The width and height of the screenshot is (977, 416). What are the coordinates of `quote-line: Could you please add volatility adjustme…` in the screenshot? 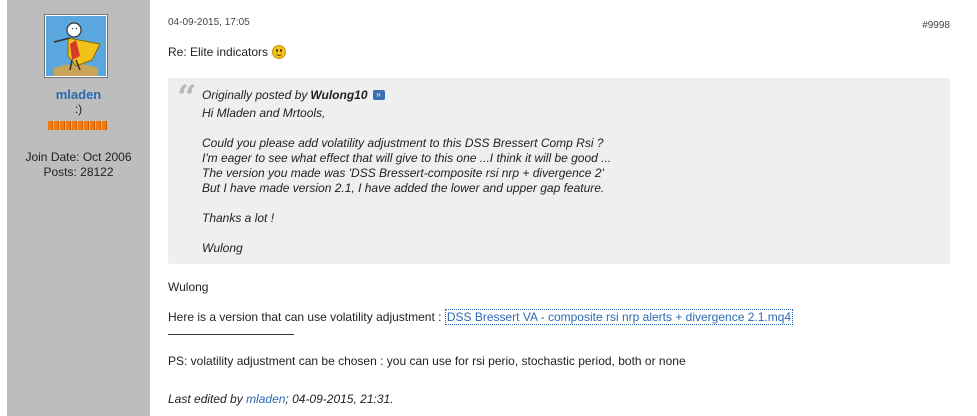 It's located at (403, 143).